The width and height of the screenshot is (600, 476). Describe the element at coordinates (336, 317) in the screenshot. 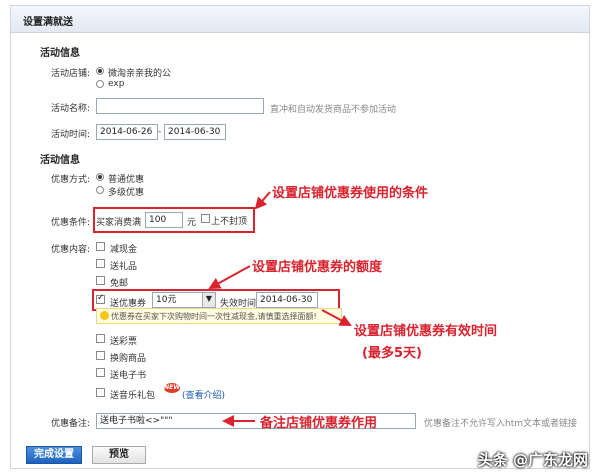

I see `arrow-expire` at that location.